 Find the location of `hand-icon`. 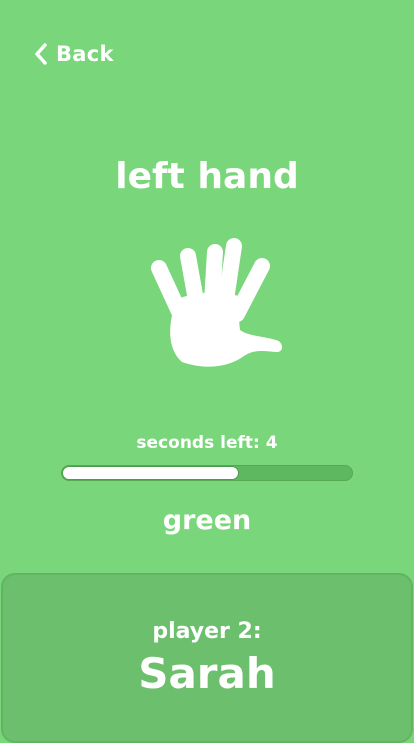

hand-icon is located at coordinates (216, 305).